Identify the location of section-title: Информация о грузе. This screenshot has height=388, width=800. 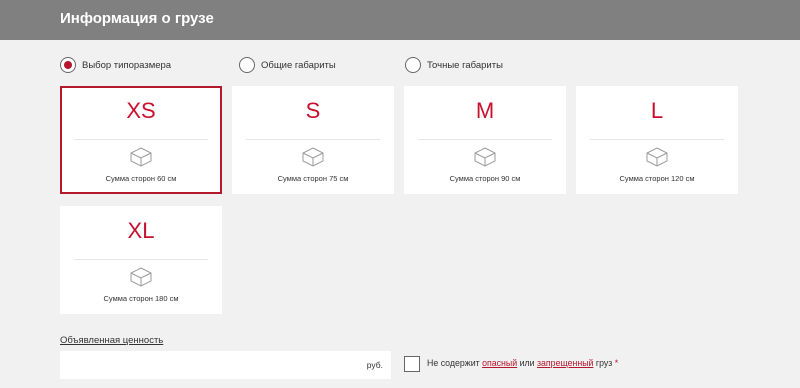
(137, 18).